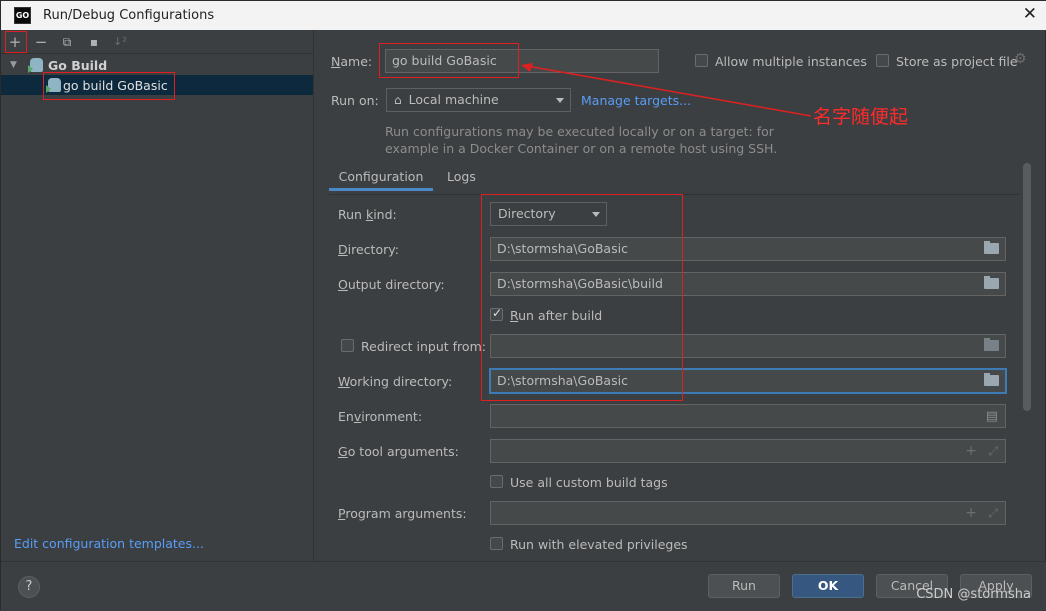 This screenshot has width=1046, height=611. What do you see at coordinates (129, 15) in the screenshot?
I see `window-title: Run/Debug Configurations` at bounding box center [129, 15].